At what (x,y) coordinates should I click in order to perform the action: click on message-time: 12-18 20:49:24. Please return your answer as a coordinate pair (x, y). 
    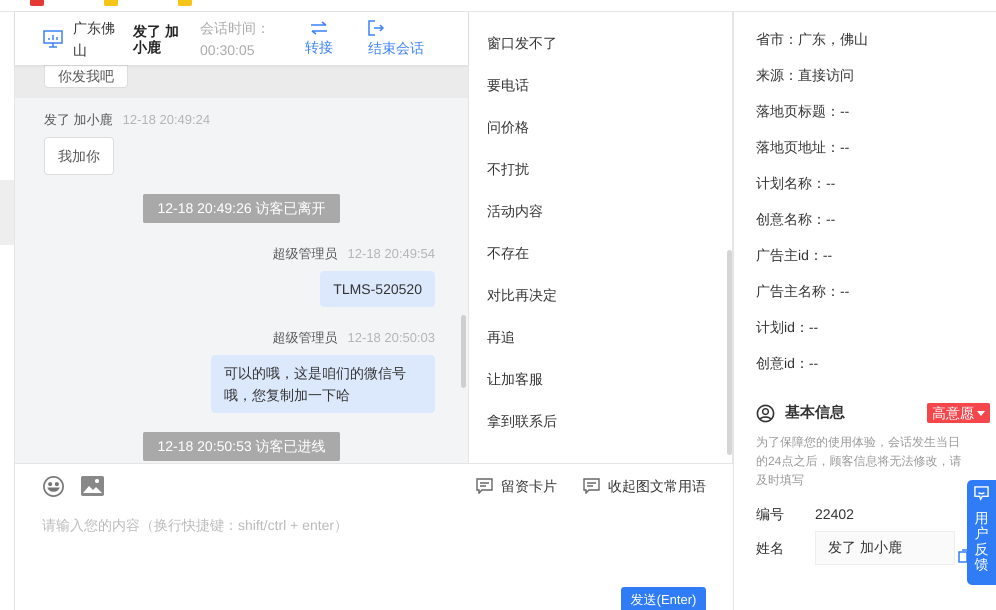
    Looking at the image, I should click on (166, 120).